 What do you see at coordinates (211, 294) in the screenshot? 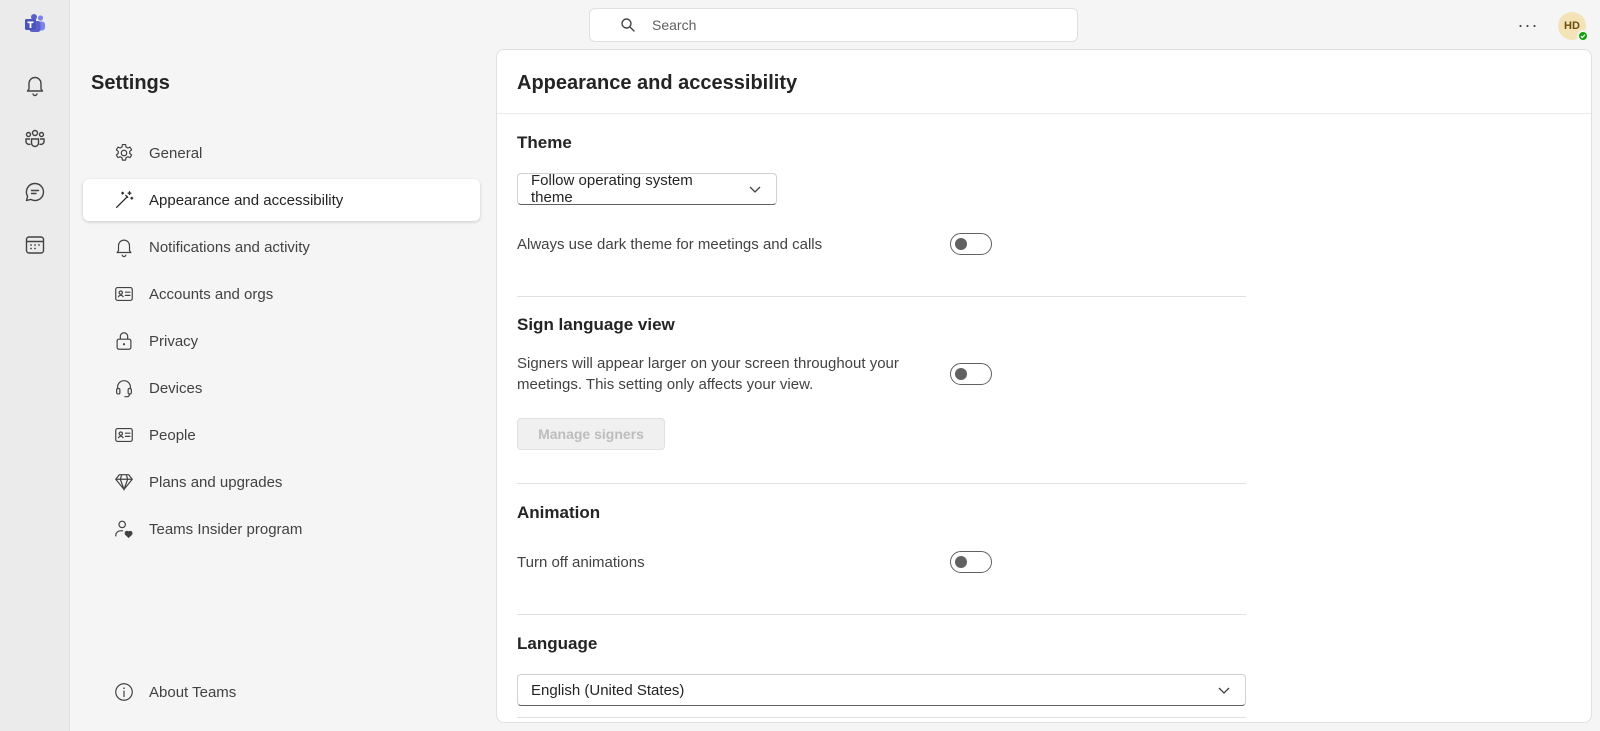
I see `nav-item-label: Accounts and orgs` at bounding box center [211, 294].